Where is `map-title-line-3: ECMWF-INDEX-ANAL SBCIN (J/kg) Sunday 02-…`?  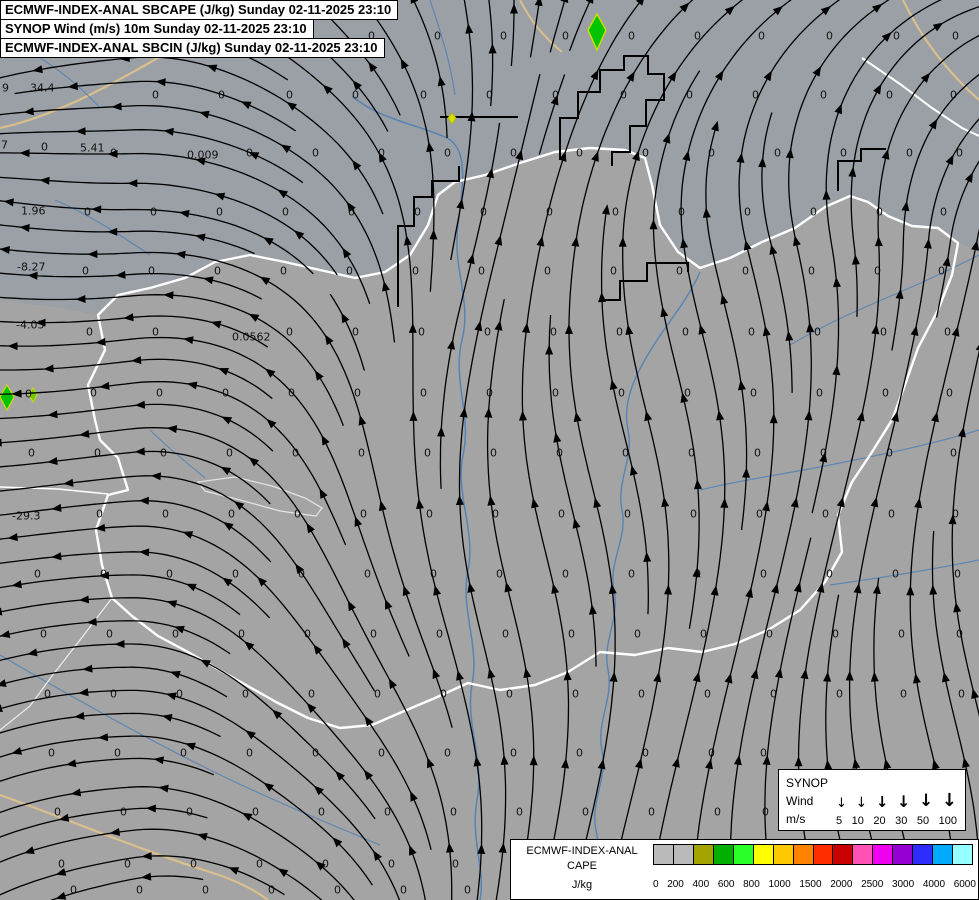
map-title-line-3: ECMWF-INDEX-ANAL SBCIN (J/kg) Sunday 02-… is located at coordinates (192, 48).